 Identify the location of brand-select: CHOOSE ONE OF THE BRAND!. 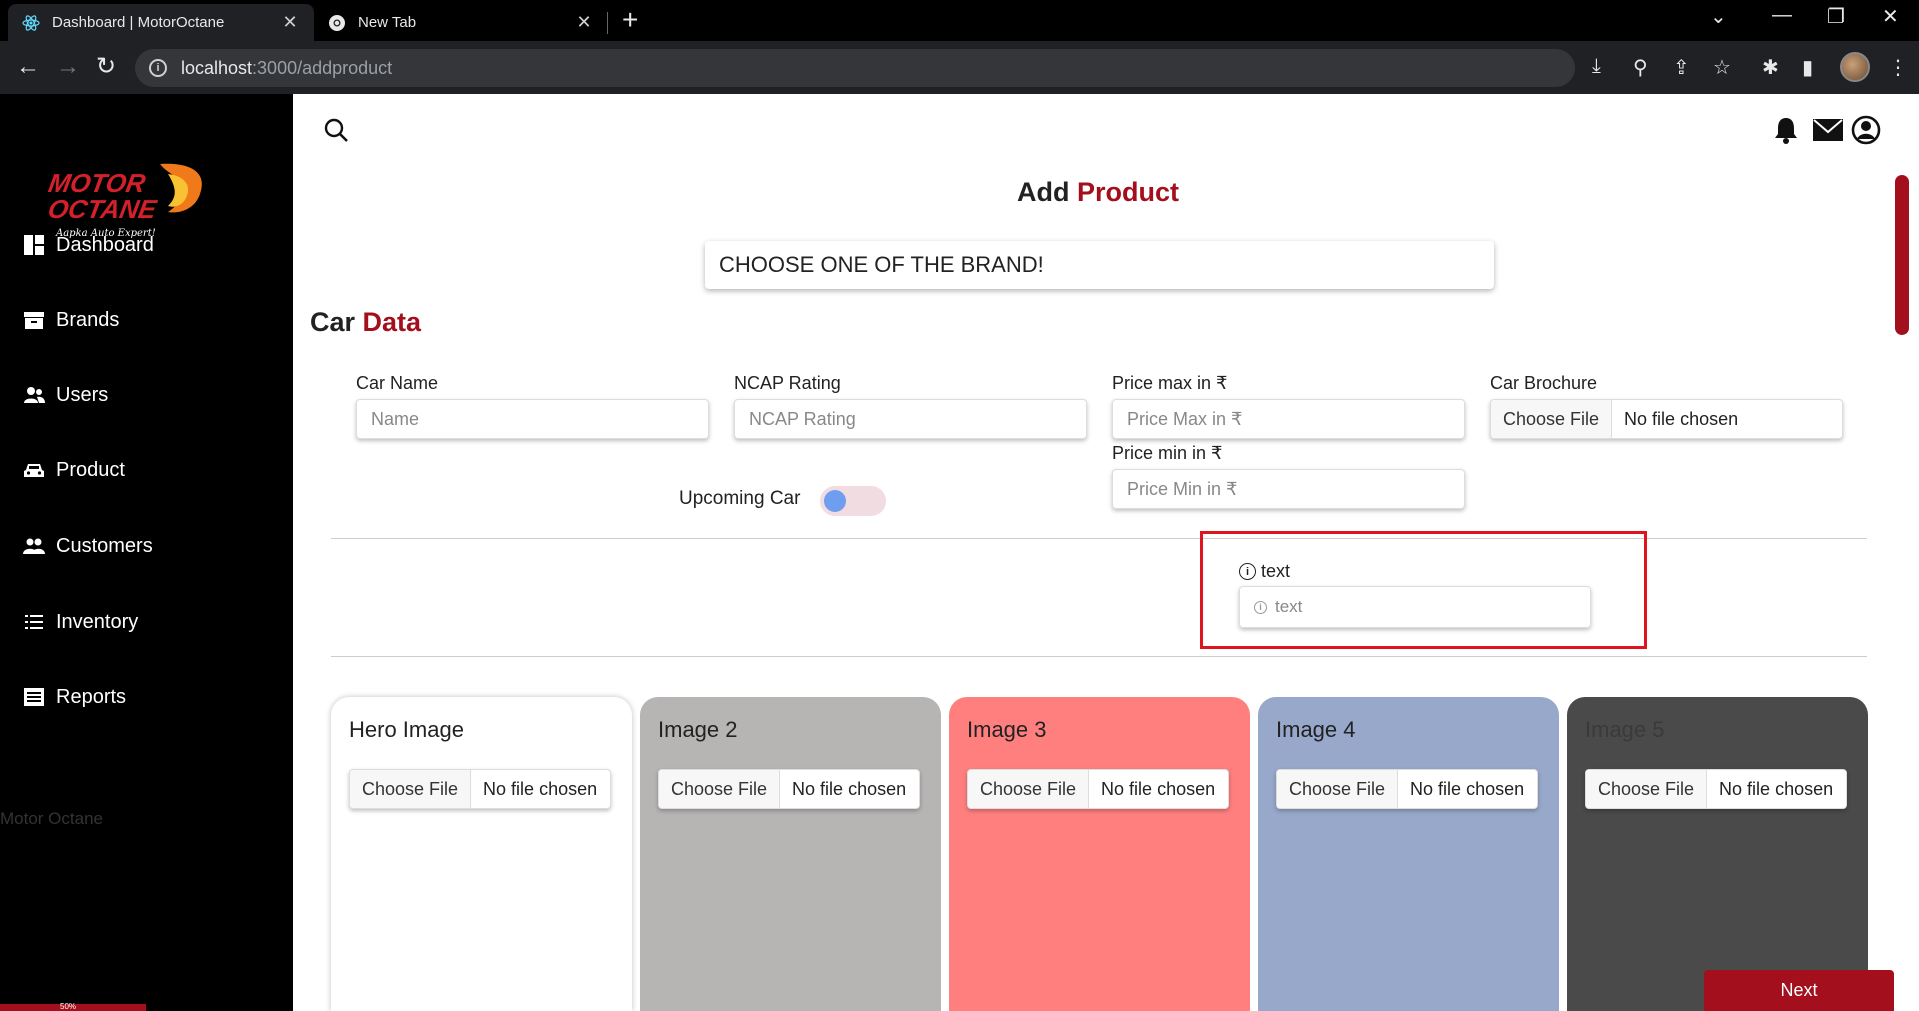
(1099, 265).